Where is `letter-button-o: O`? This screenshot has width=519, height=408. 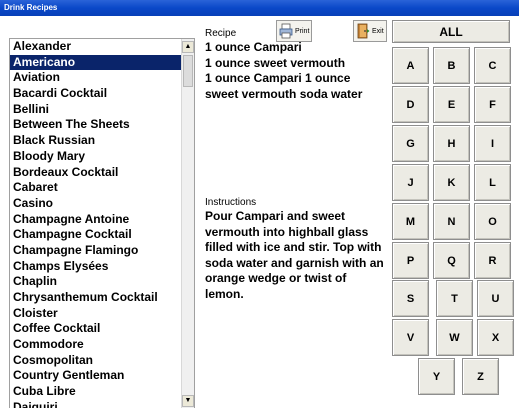
letter-button-o: O is located at coordinates (492, 221).